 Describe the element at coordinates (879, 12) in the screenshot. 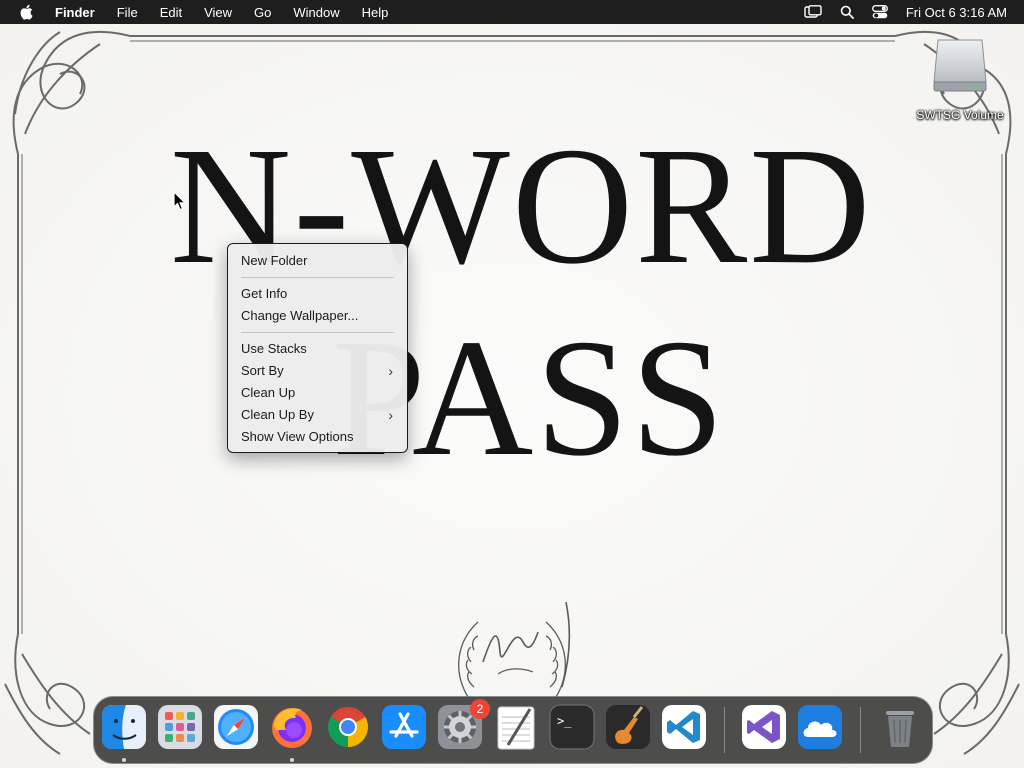

I see `control-center-icon` at that location.